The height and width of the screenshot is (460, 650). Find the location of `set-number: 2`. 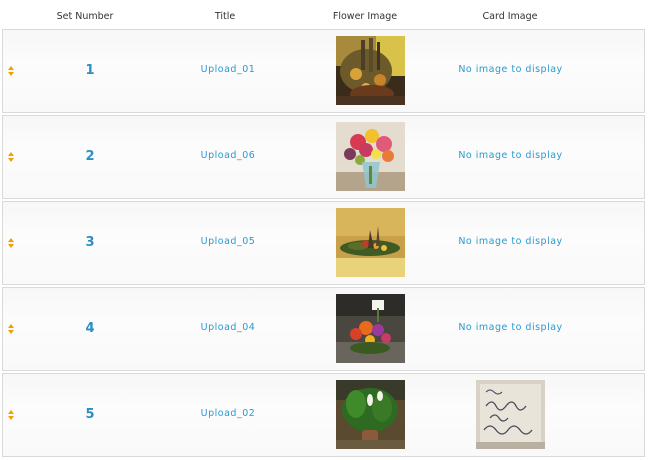

set-number: 2 is located at coordinates (90, 156).